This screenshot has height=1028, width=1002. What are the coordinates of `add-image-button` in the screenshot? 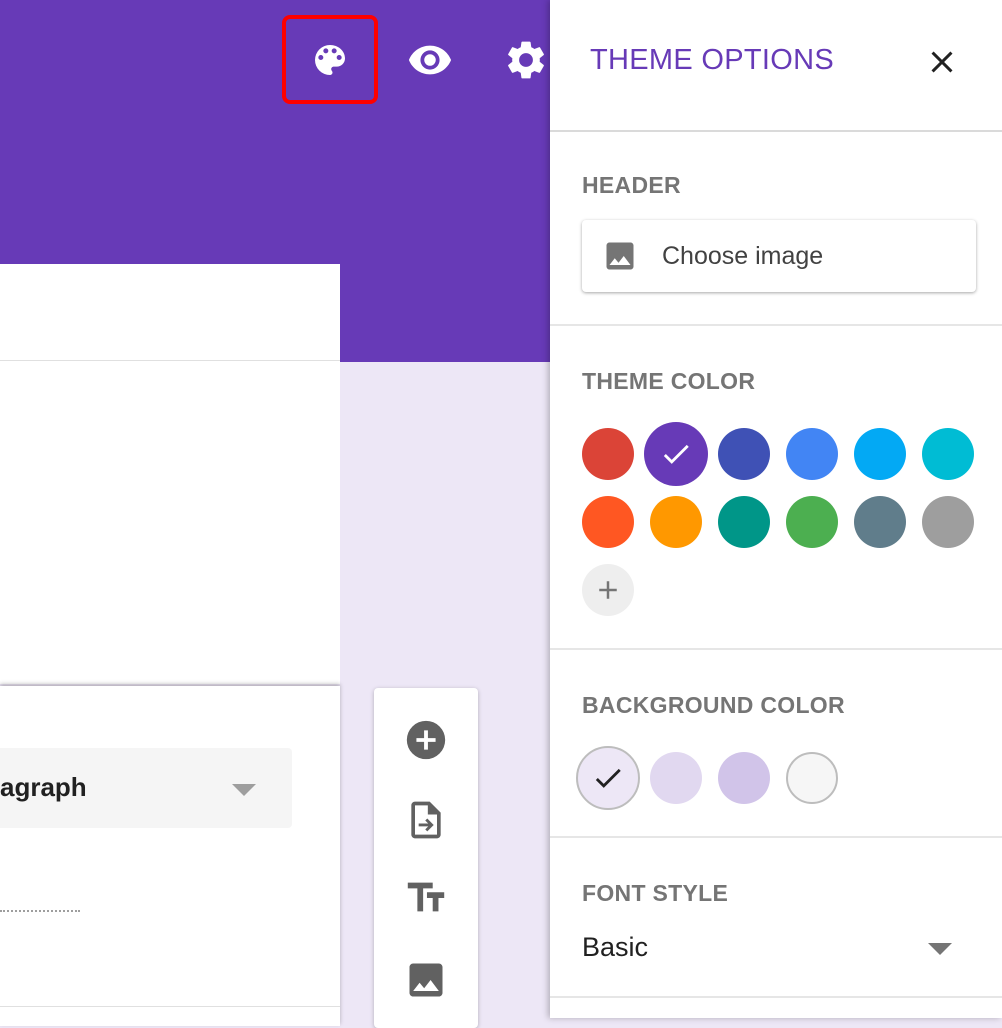 It's located at (426, 980).